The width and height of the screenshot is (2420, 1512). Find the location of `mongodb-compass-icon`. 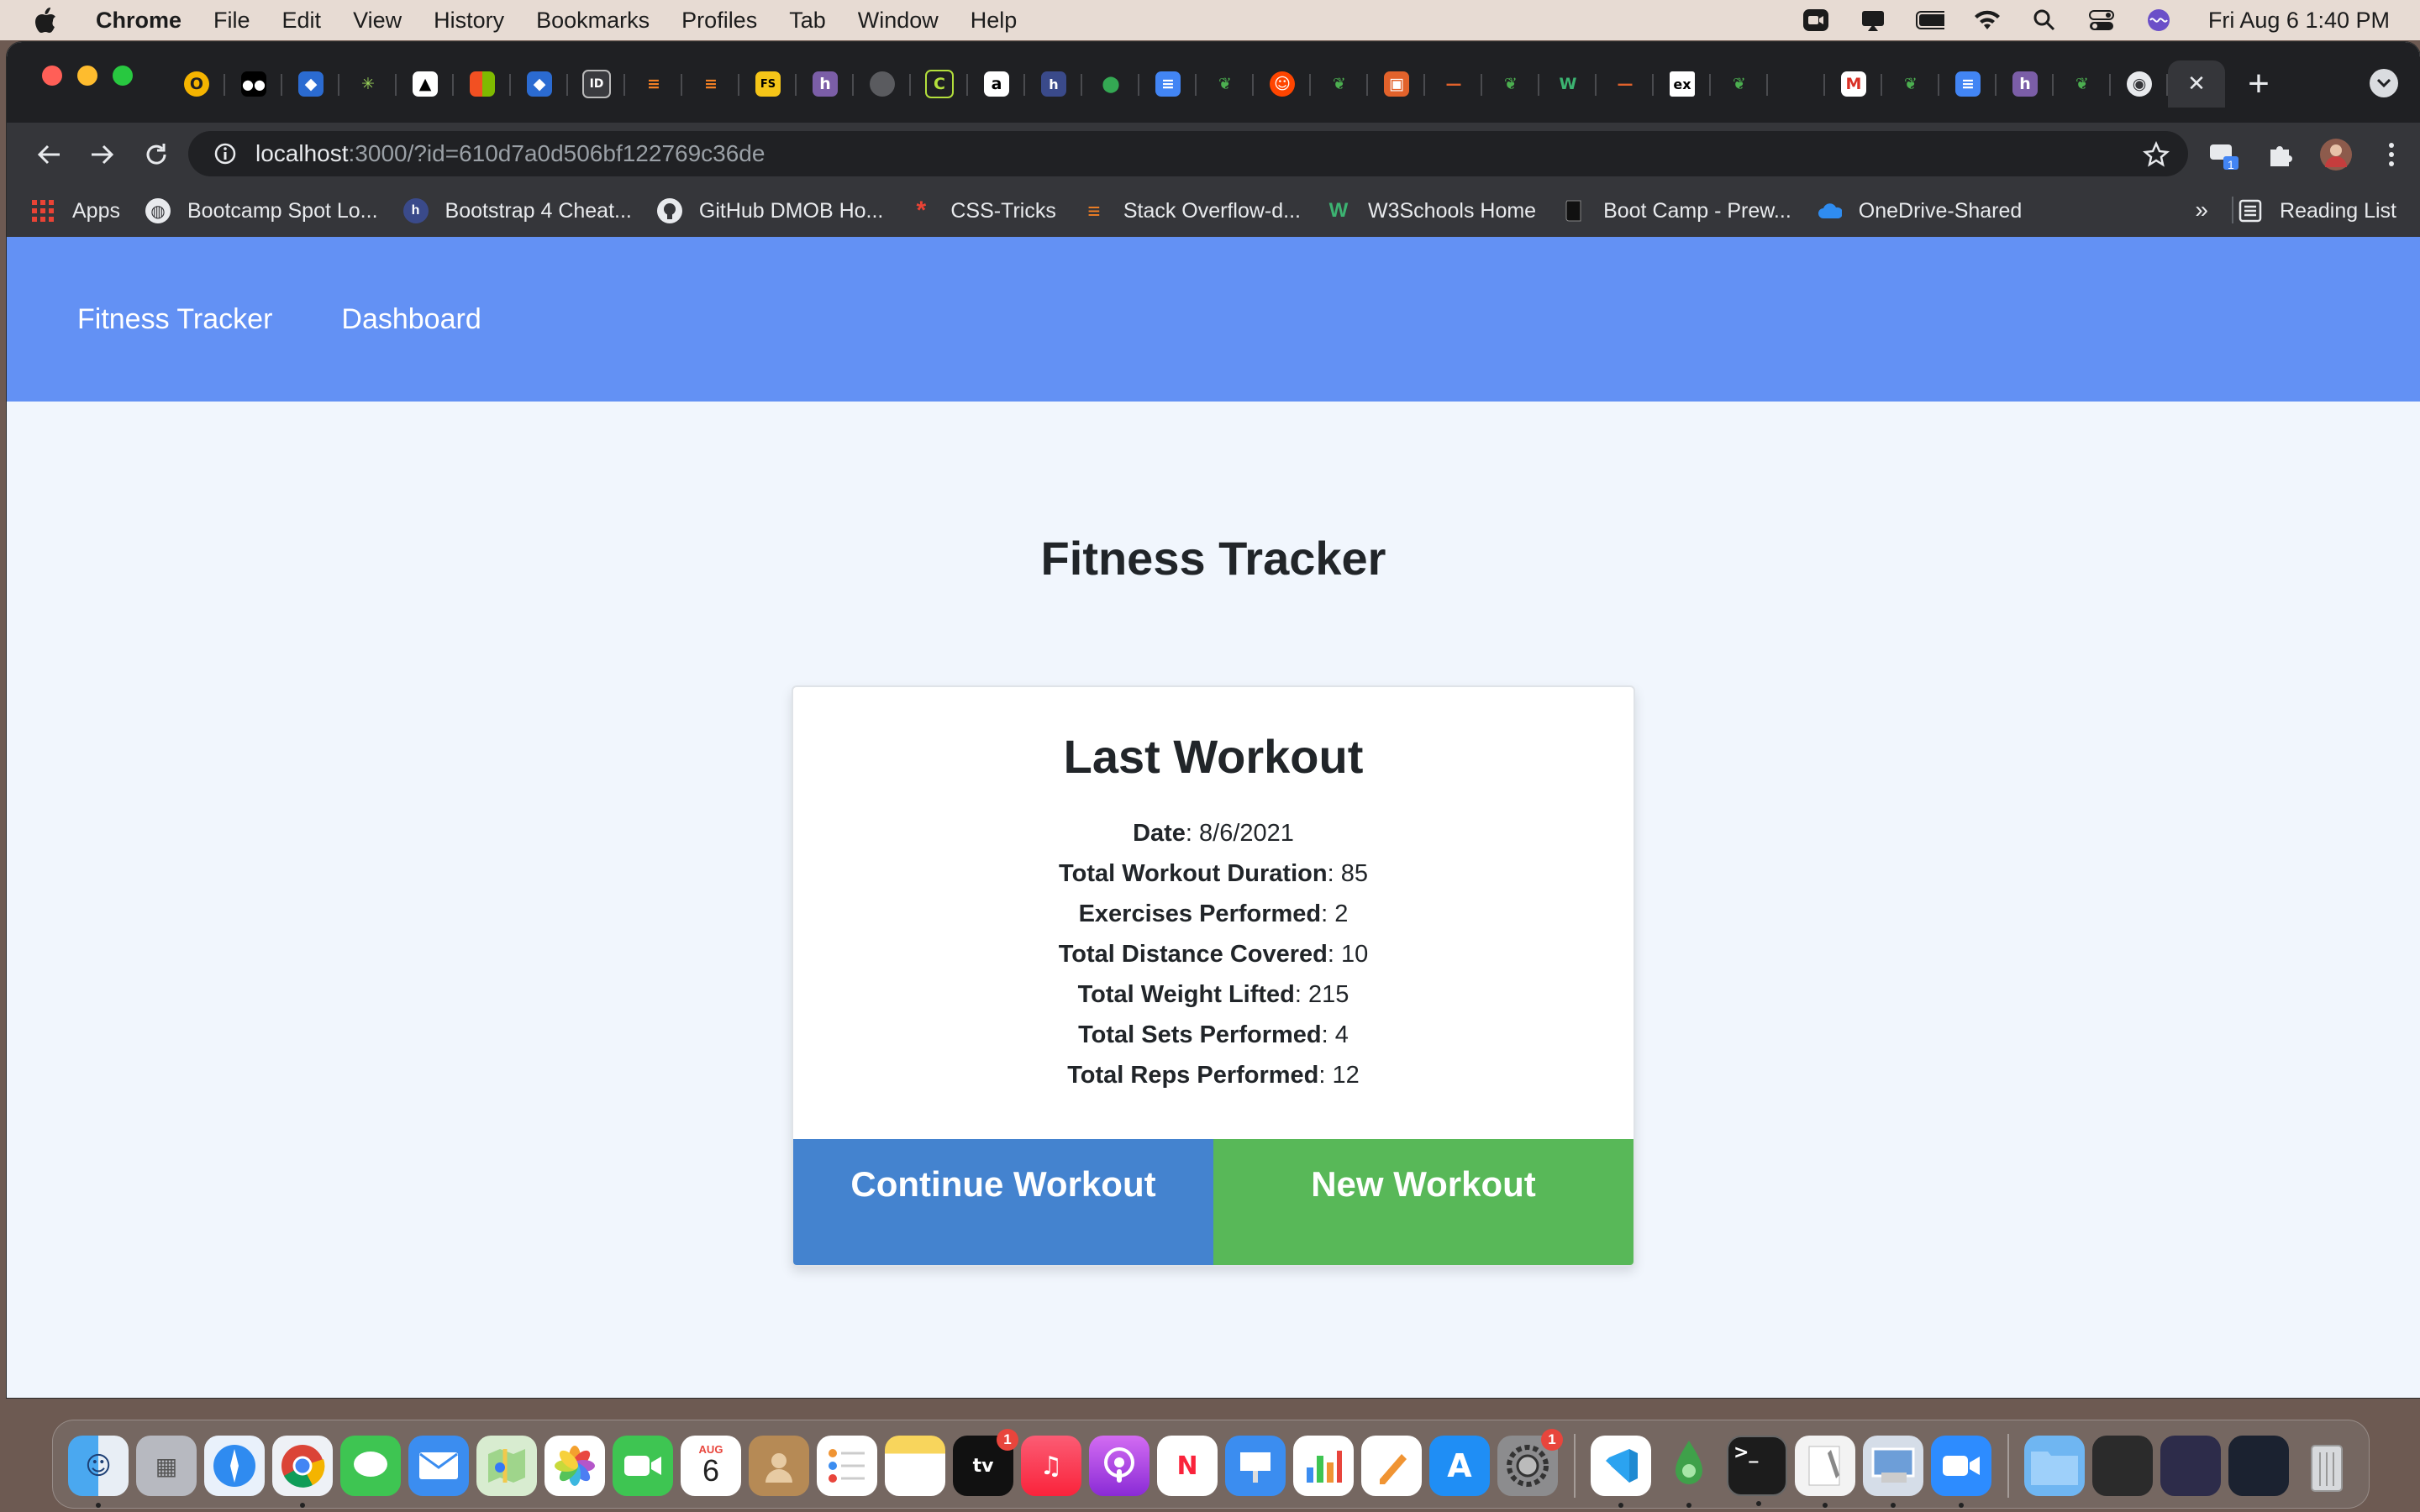

mongodb-compass-icon is located at coordinates (1689, 1472).